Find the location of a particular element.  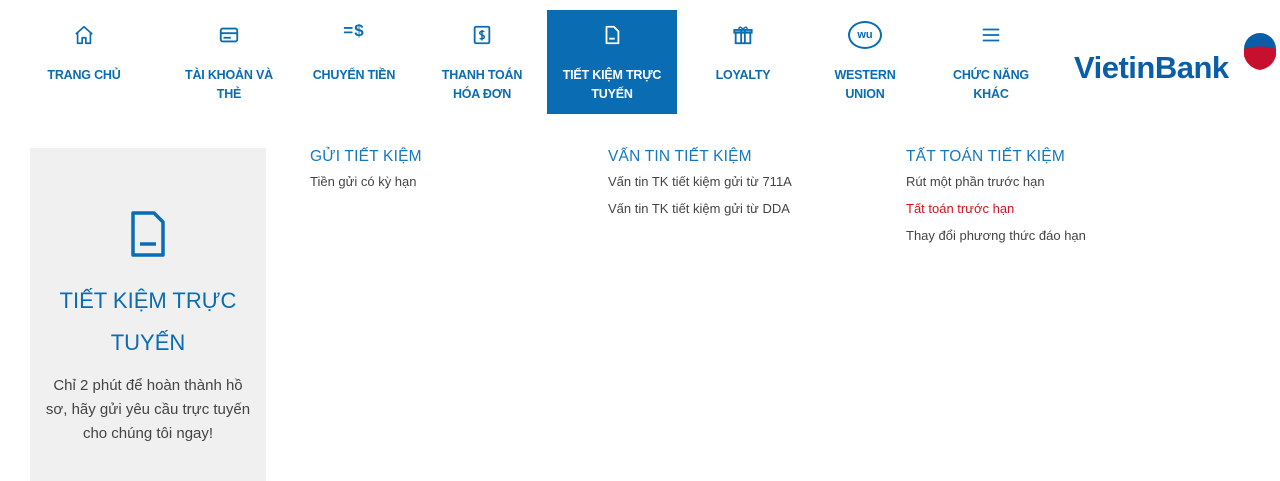

nav-label: TIẾT KIỆM TRỰC TUYẾN is located at coordinates (612, 84).